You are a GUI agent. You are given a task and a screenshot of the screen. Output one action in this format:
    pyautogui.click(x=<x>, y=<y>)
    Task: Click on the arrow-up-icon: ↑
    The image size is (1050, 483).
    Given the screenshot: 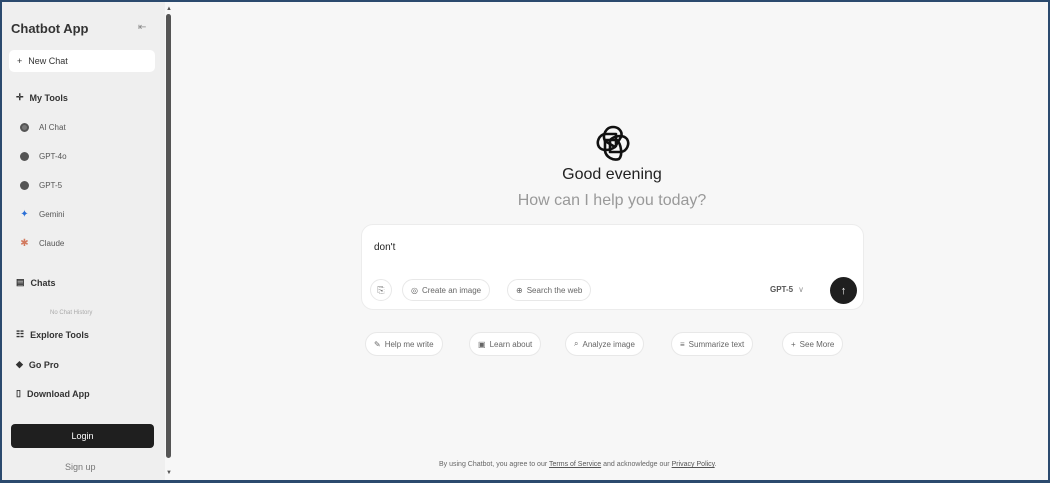 What is the action you would take?
    pyautogui.click(x=843, y=290)
    